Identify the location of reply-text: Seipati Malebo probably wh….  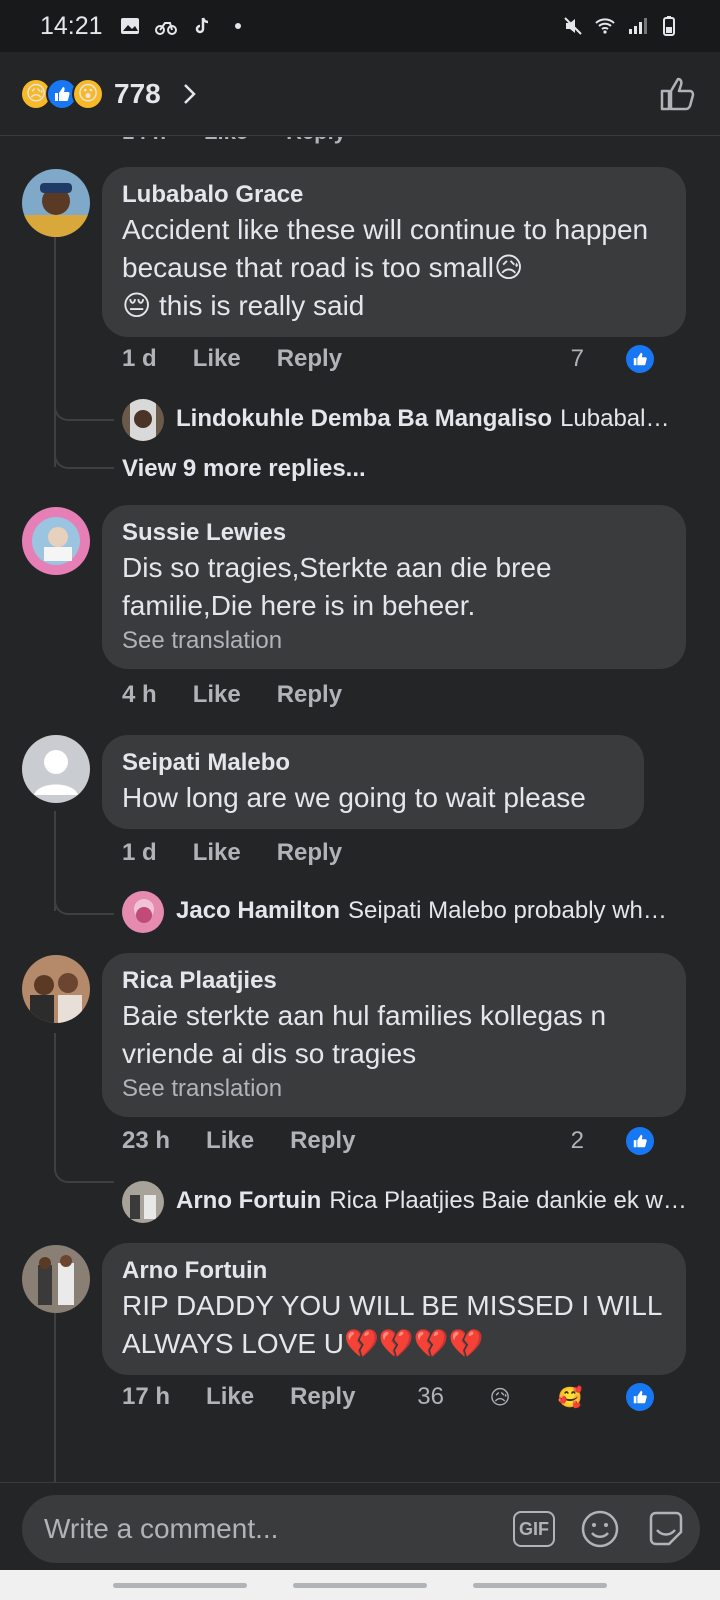
(507, 910).